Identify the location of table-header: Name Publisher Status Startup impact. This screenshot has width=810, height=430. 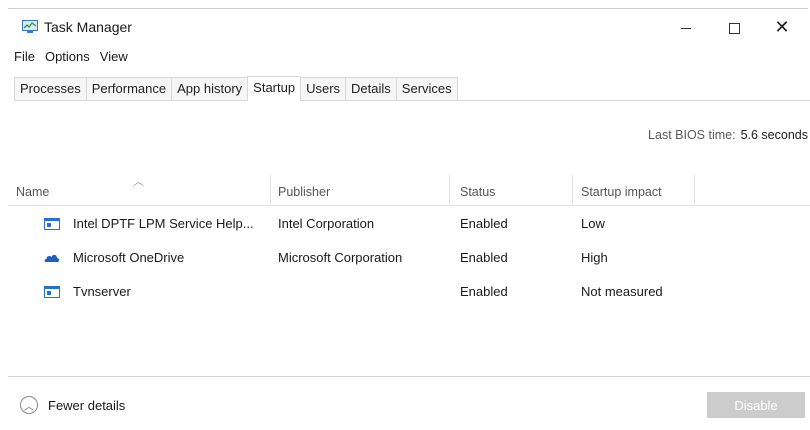
(409, 190).